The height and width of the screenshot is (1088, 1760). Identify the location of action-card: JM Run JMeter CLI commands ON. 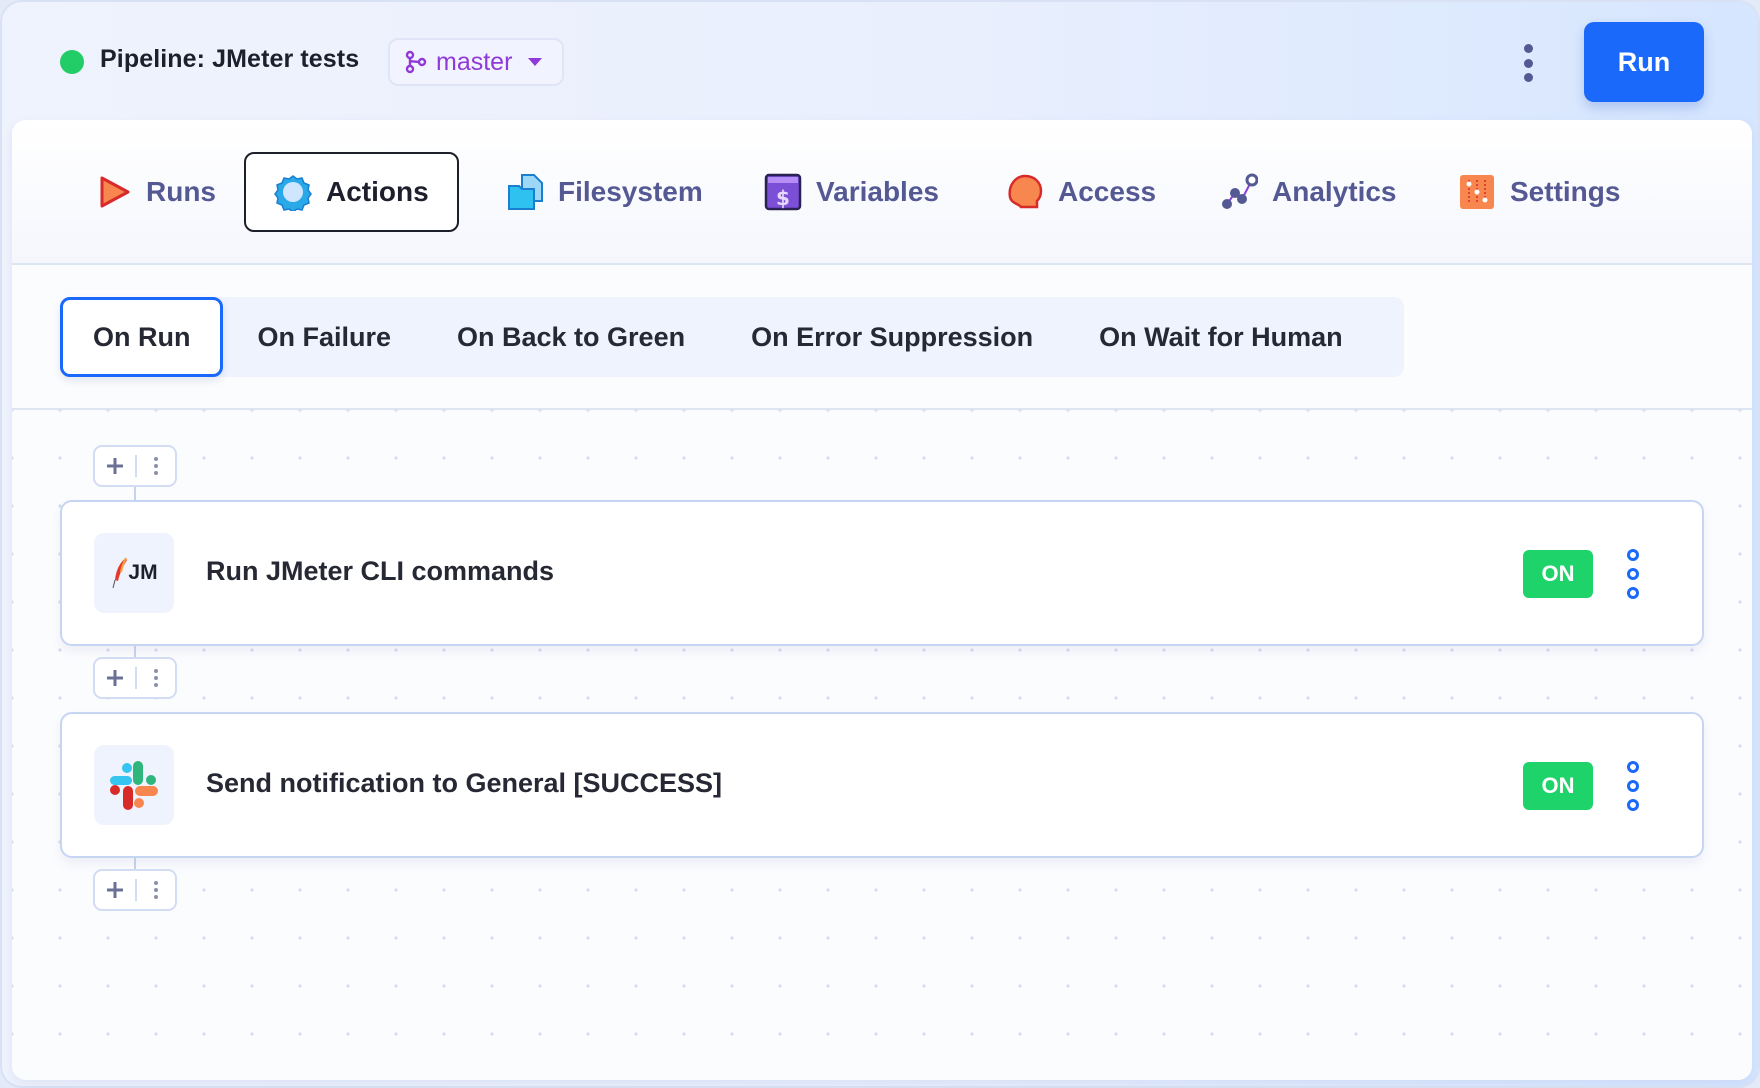
(882, 573).